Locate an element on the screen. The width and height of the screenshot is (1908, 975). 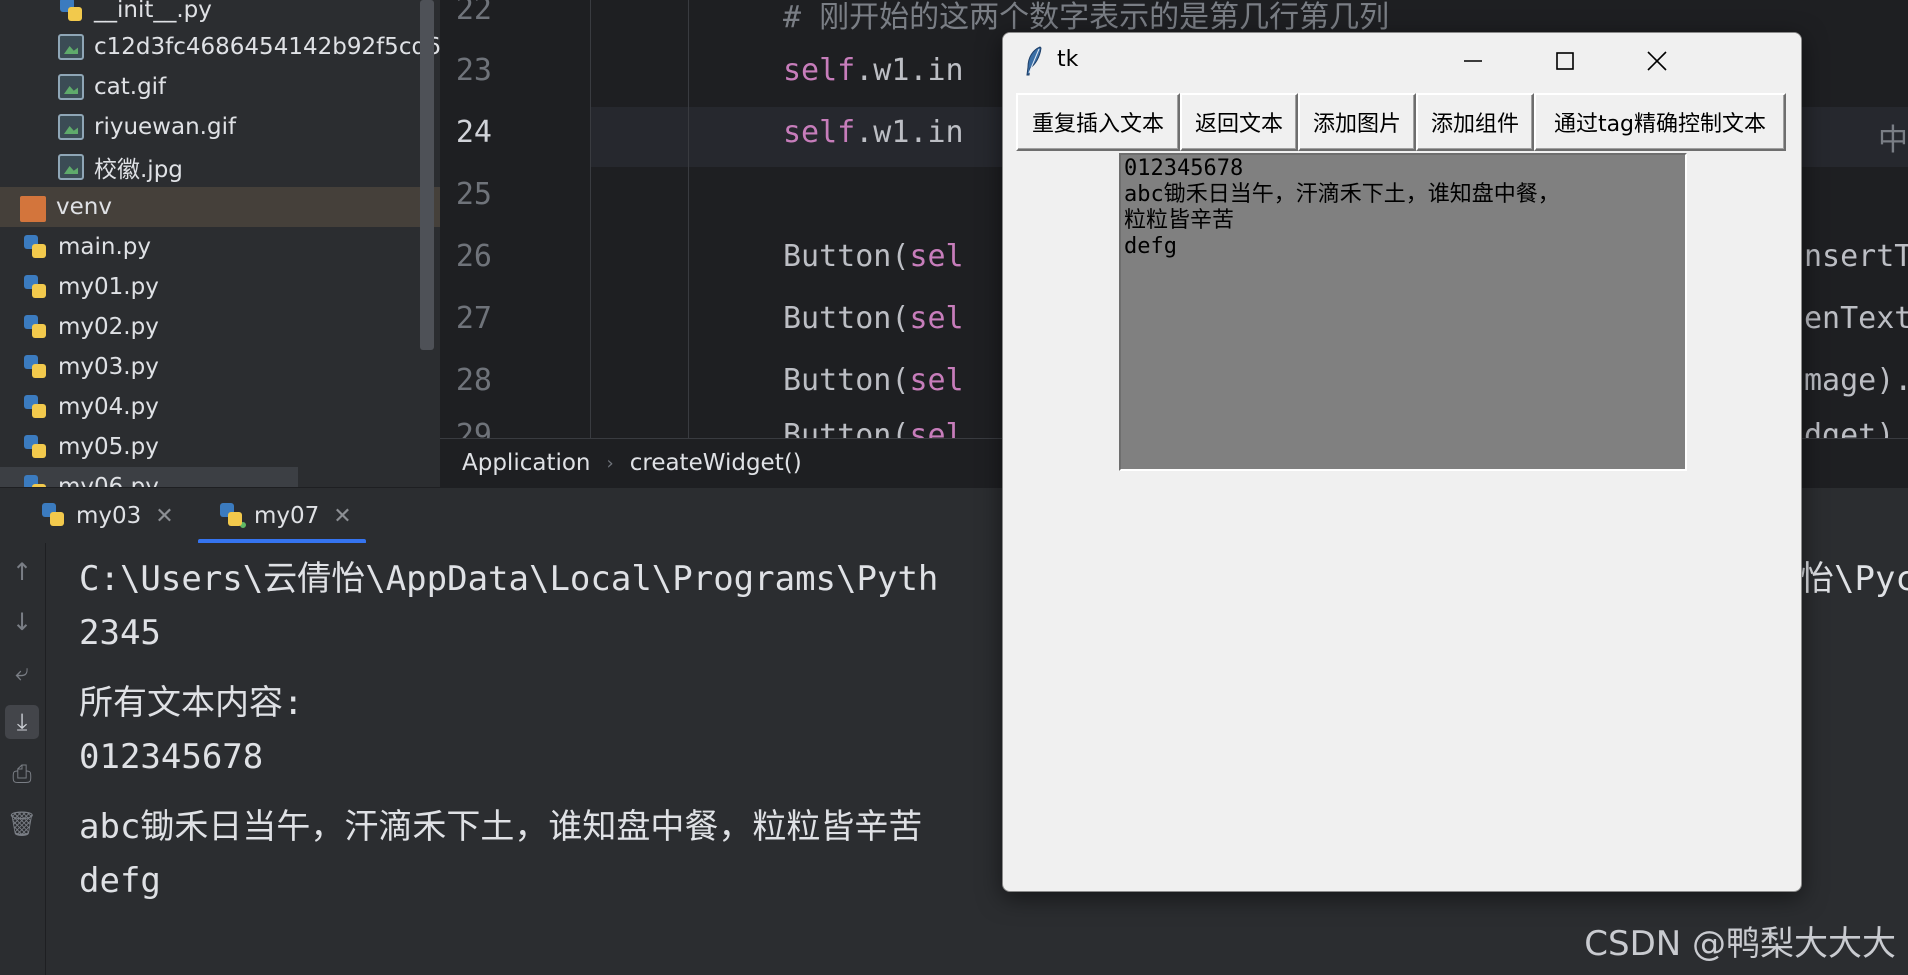
code-line-22: # 刚开始的这两个数字表示的是第几行第几列 is located at coordinates (1086, 17).